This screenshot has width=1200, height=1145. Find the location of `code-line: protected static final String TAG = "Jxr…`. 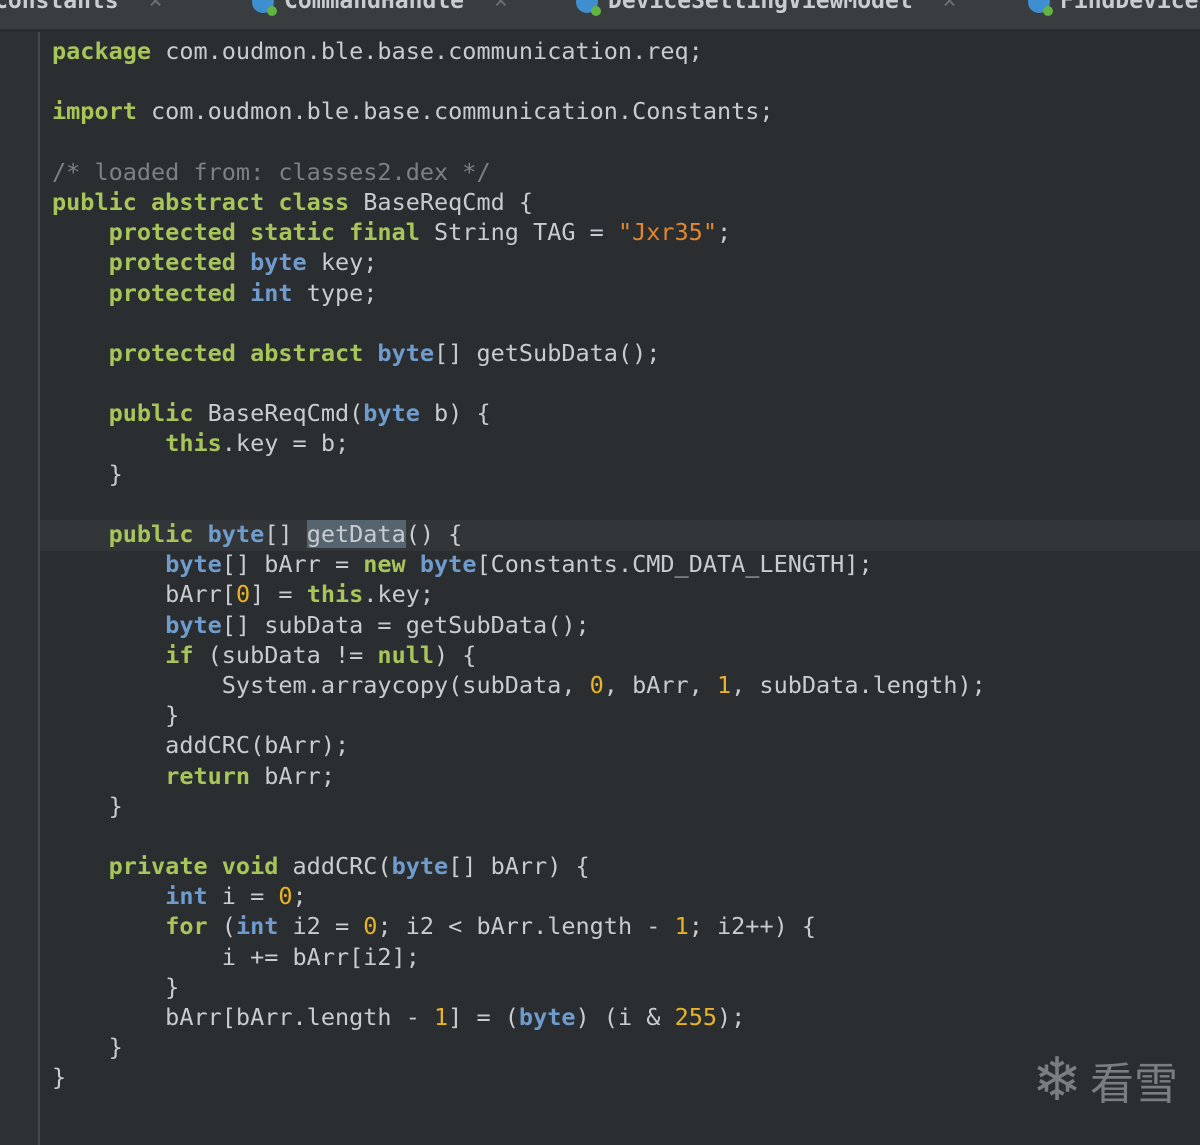

code-line: protected static final String TAG = "Jxr… is located at coordinates (519, 232).